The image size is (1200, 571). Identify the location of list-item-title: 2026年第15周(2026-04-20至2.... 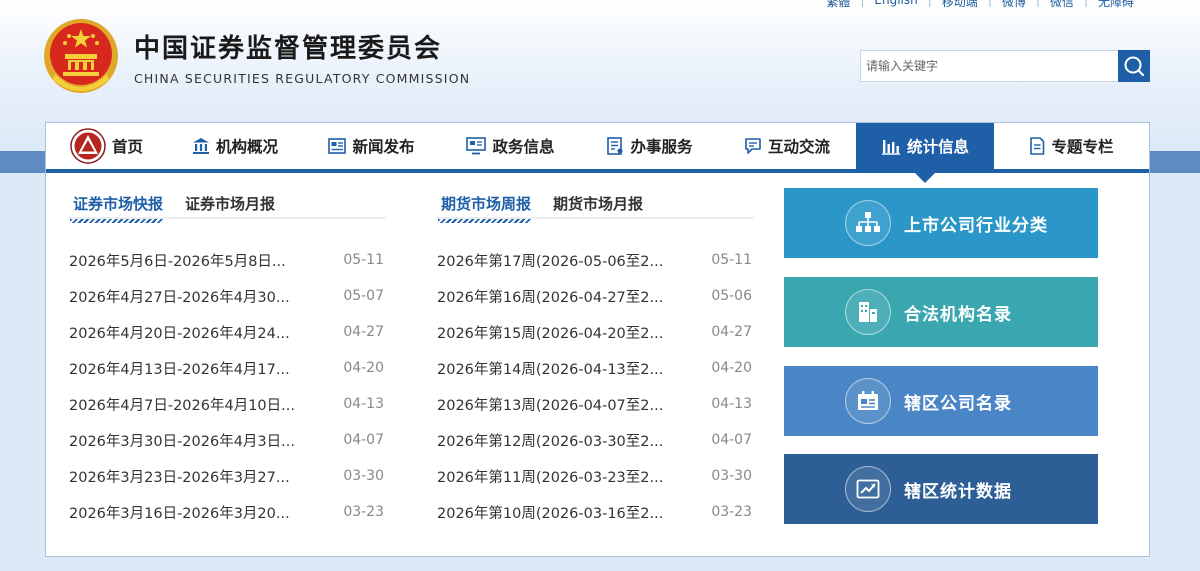
(550, 332).